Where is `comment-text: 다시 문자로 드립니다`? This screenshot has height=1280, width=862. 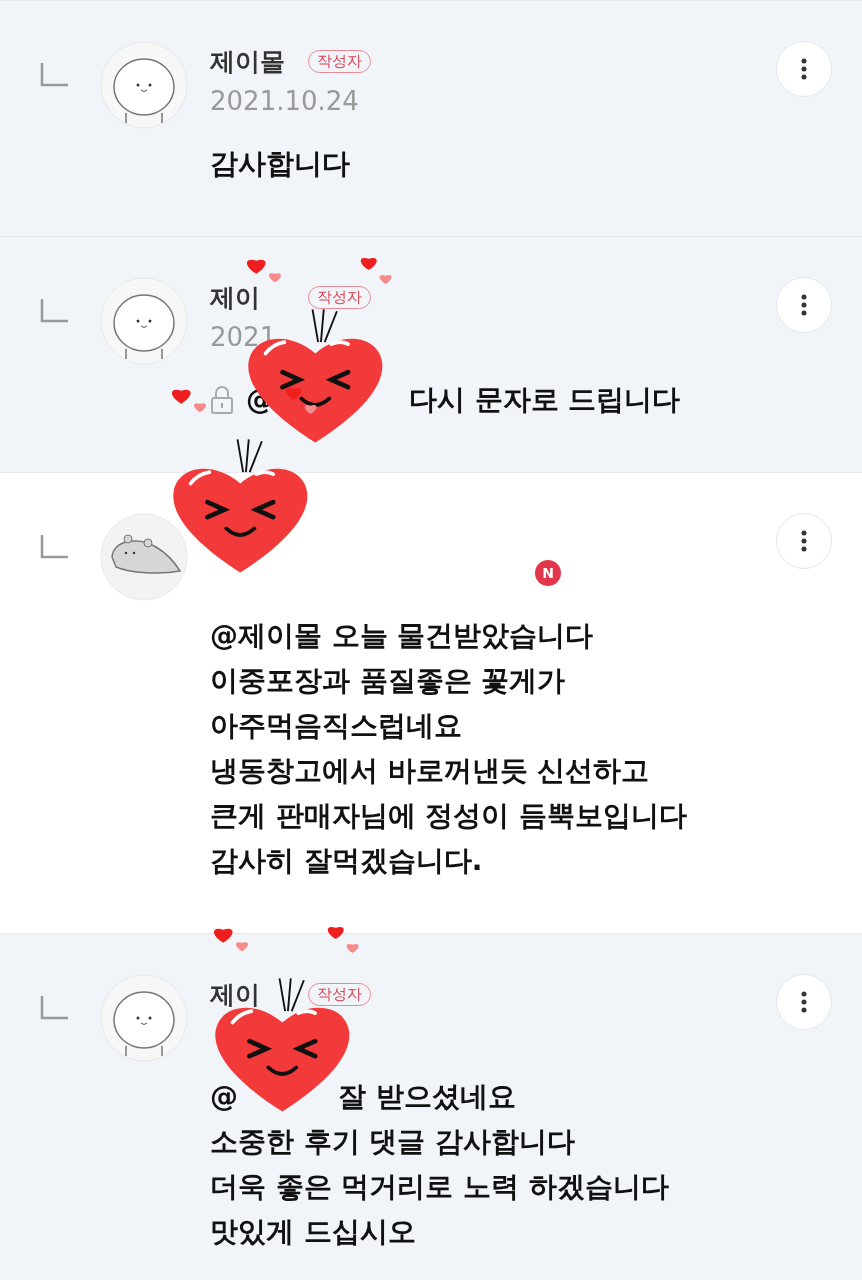 comment-text: 다시 문자로 드립니다 is located at coordinates (545, 399).